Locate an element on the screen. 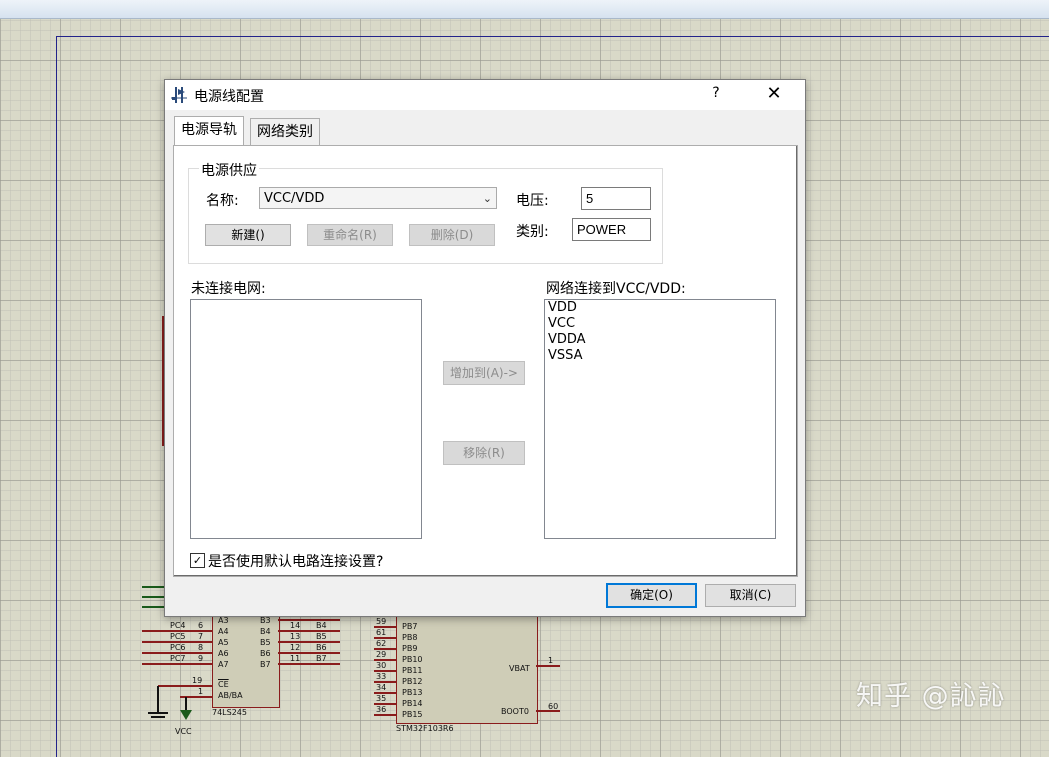 The width and height of the screenshot is (1049, 757). pin-label: B7 is located at coordinates (265, 664).